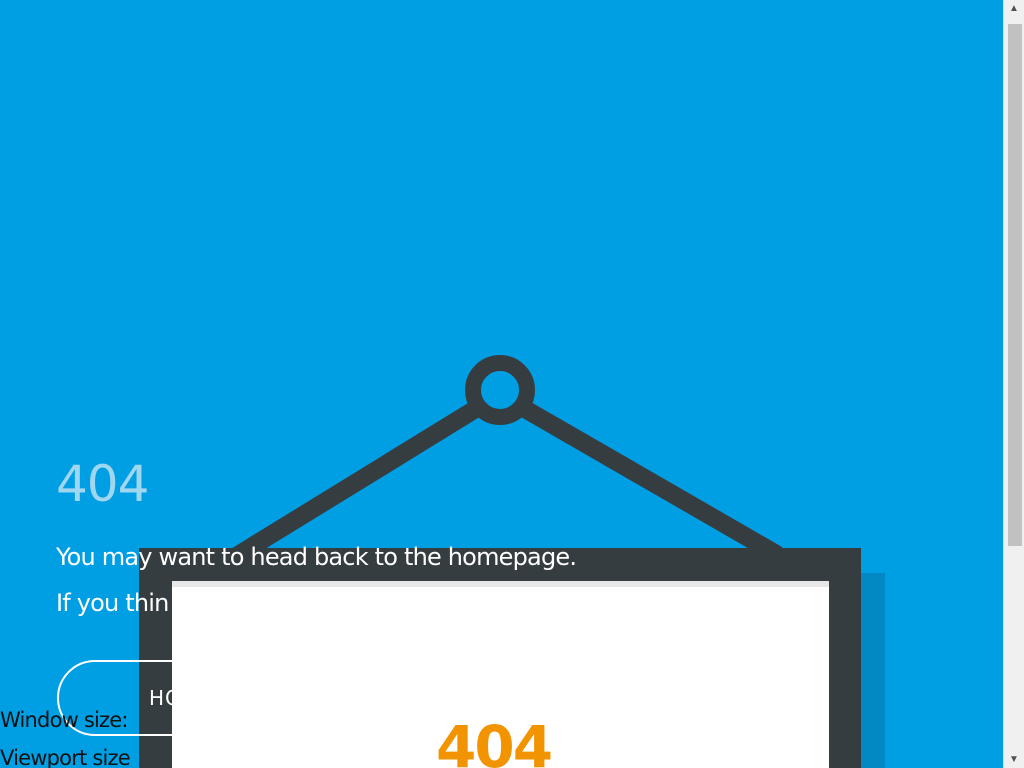  Describe the element at coordinates (1015, 285) in the screenshot. I see `scroll-thumb` at that location.